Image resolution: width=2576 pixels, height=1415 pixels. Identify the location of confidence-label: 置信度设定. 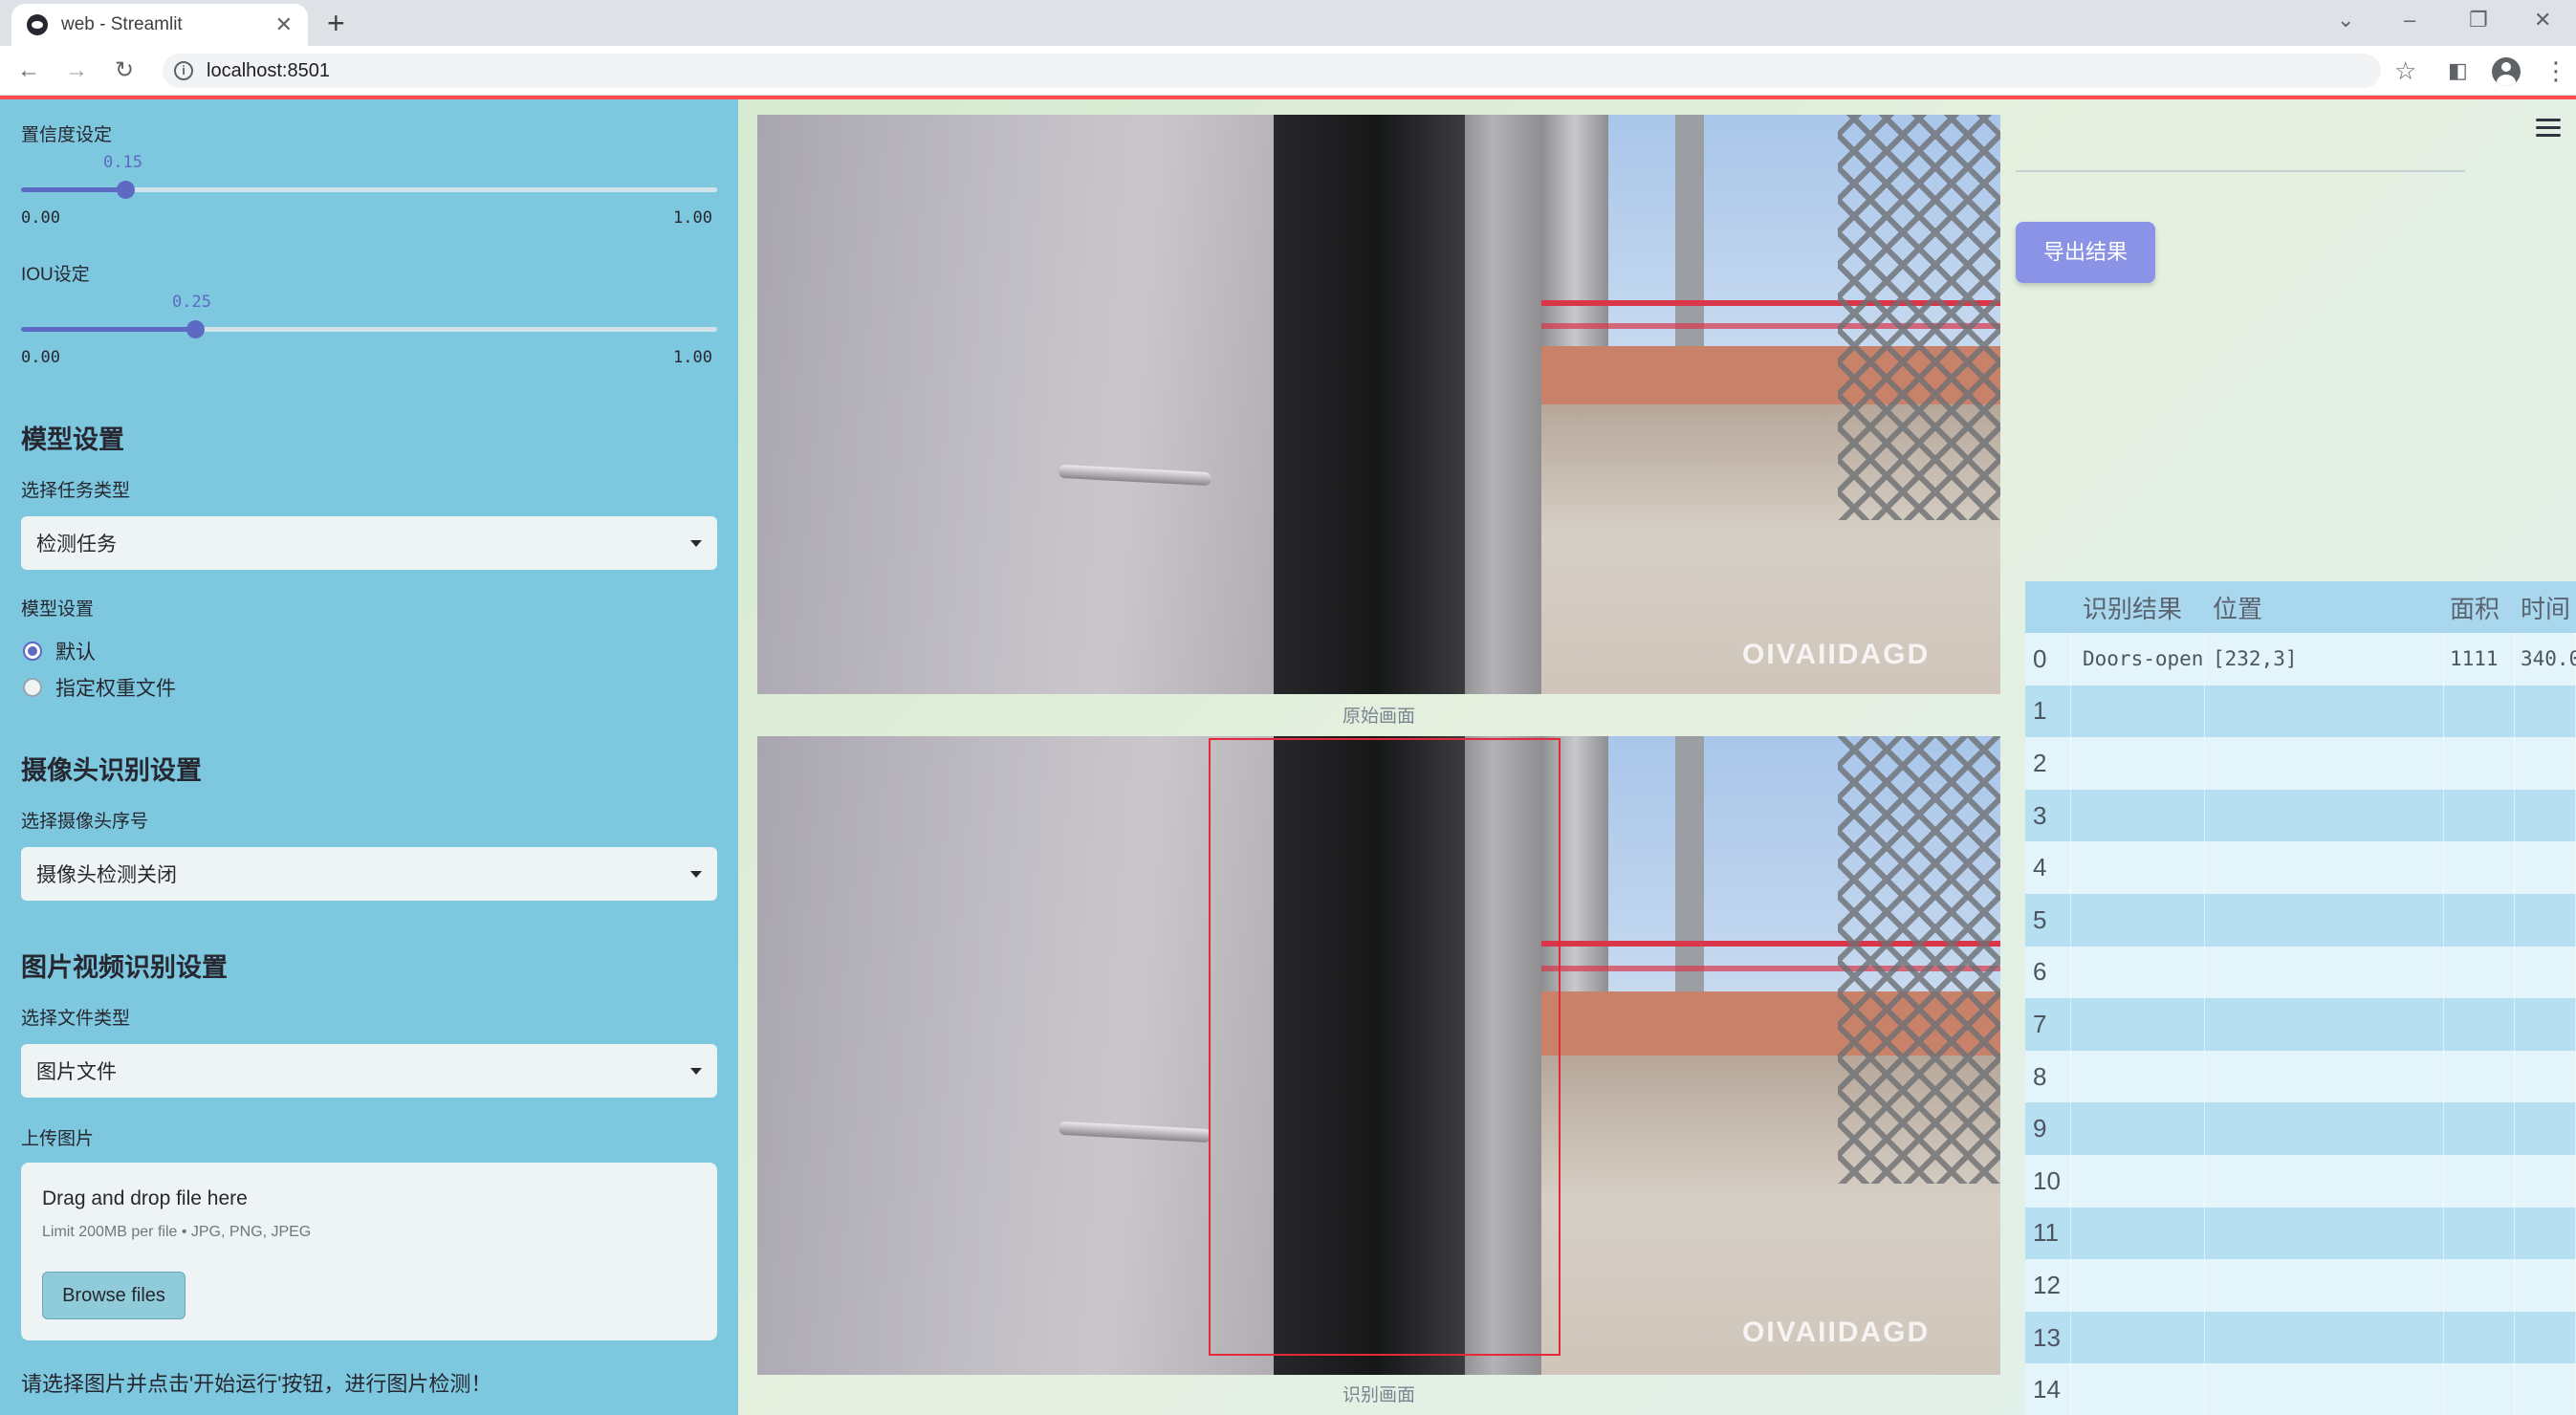
(67, 135).